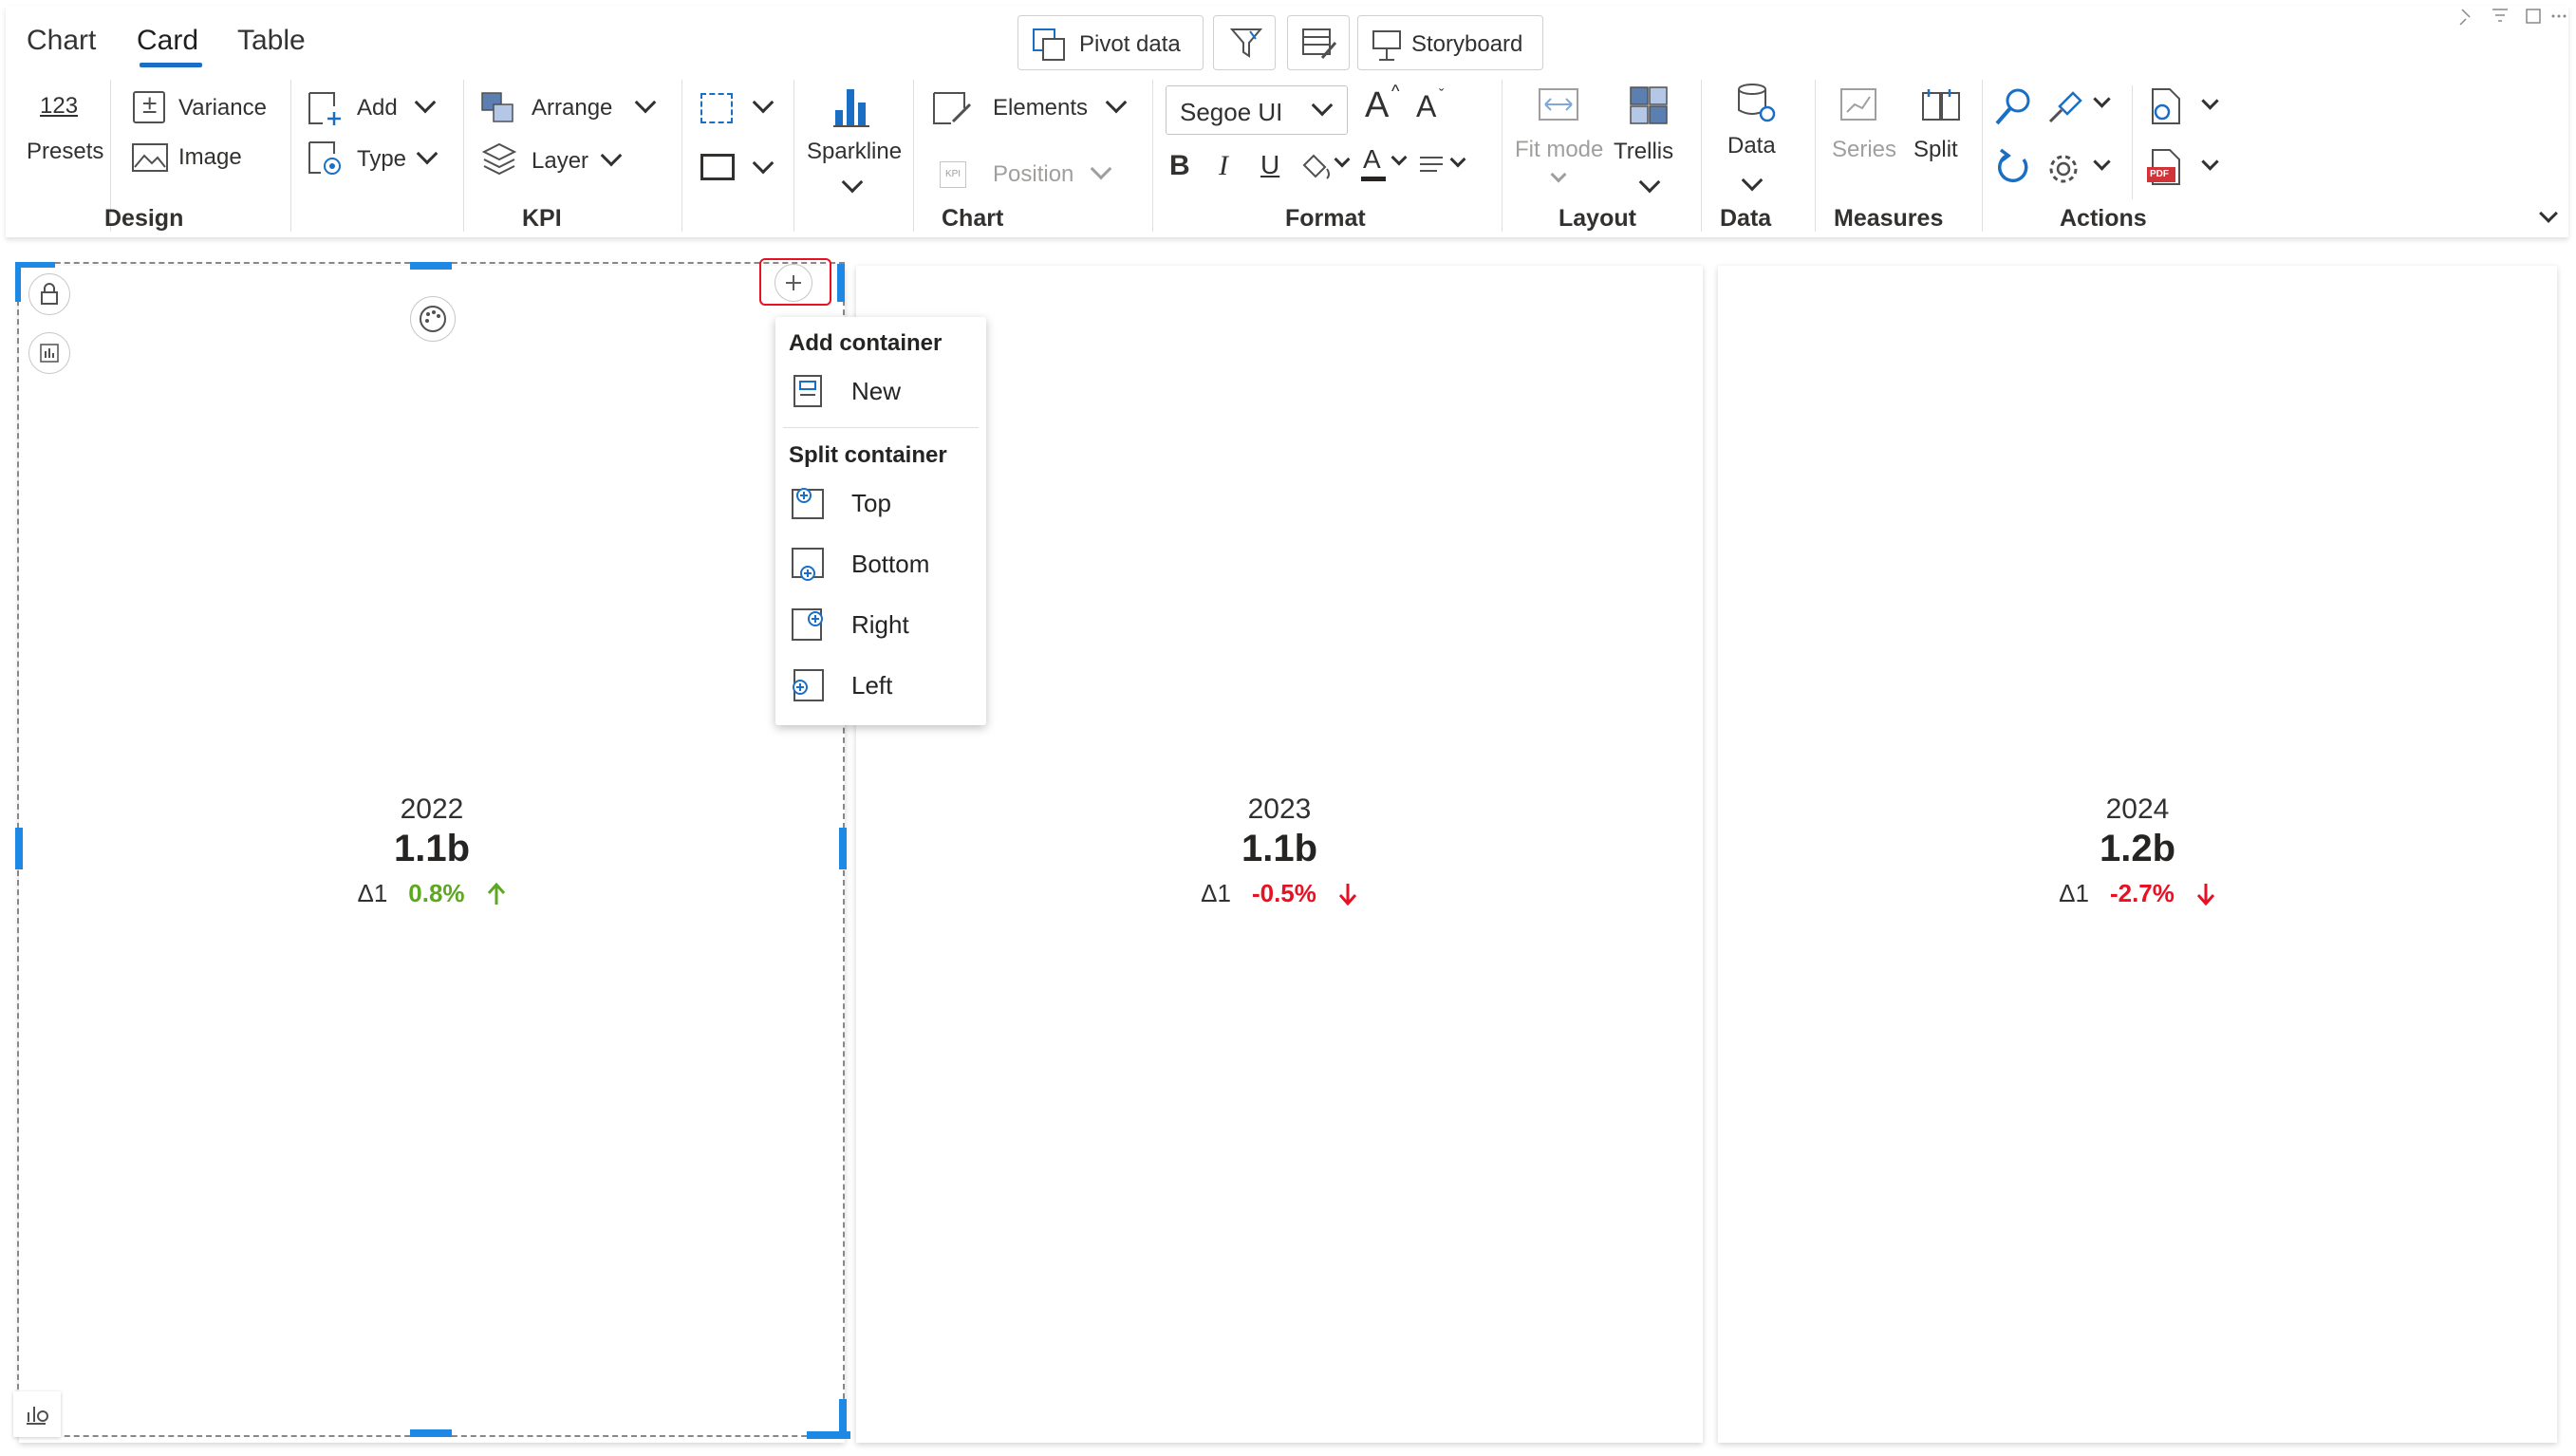  What do you see at coordinates (1559, 105) in the screenshot?
I see `fit-mode-icon` at bounding box center [1559, 105].